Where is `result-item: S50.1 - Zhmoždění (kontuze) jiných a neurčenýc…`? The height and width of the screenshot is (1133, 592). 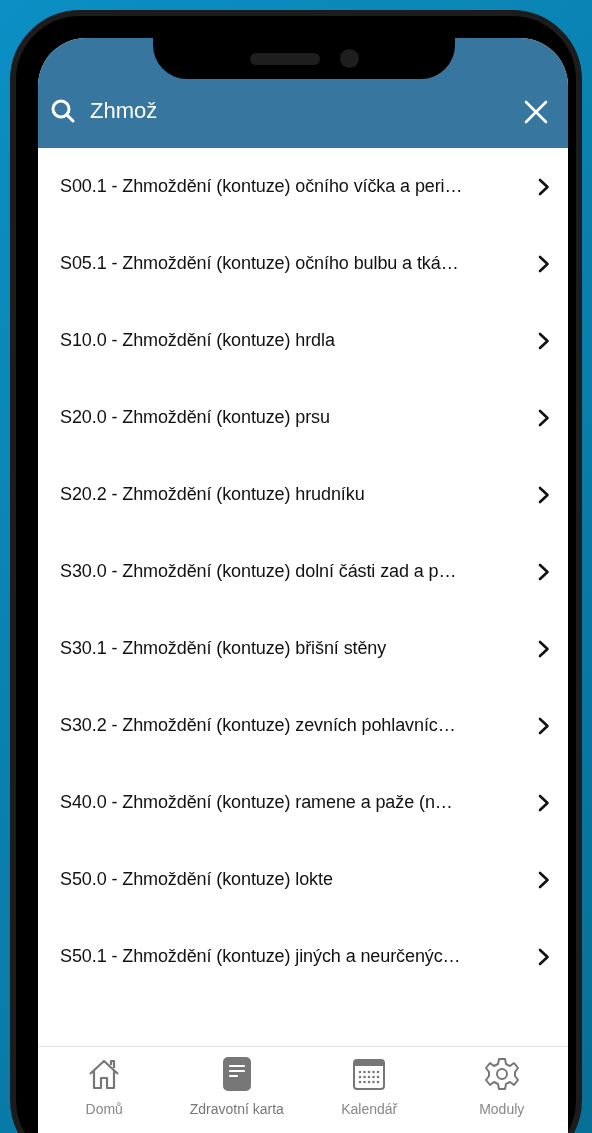
result-item: S50.1 - Zhmoždění (kontuze) jiných a neurčenýc… is located at coordinates (303, 956).